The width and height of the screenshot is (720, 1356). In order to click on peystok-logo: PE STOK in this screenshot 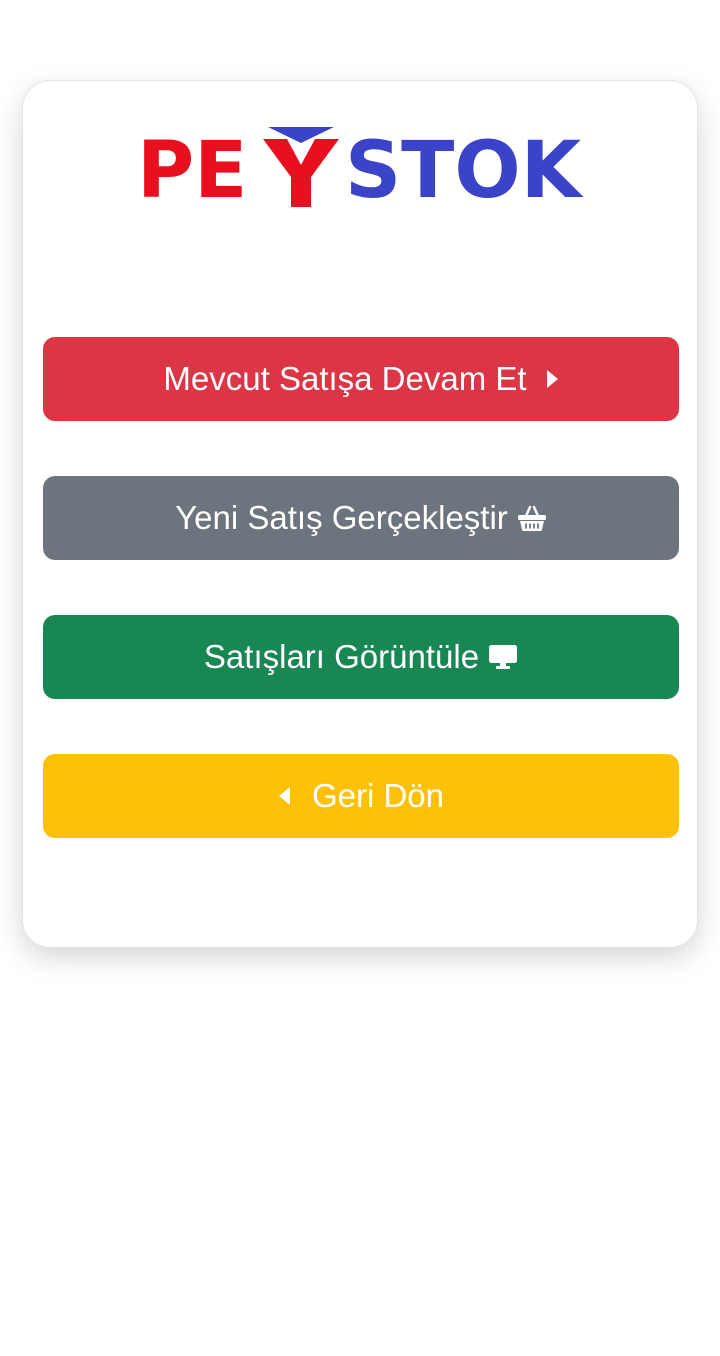, I will do `click(361, 167)`.